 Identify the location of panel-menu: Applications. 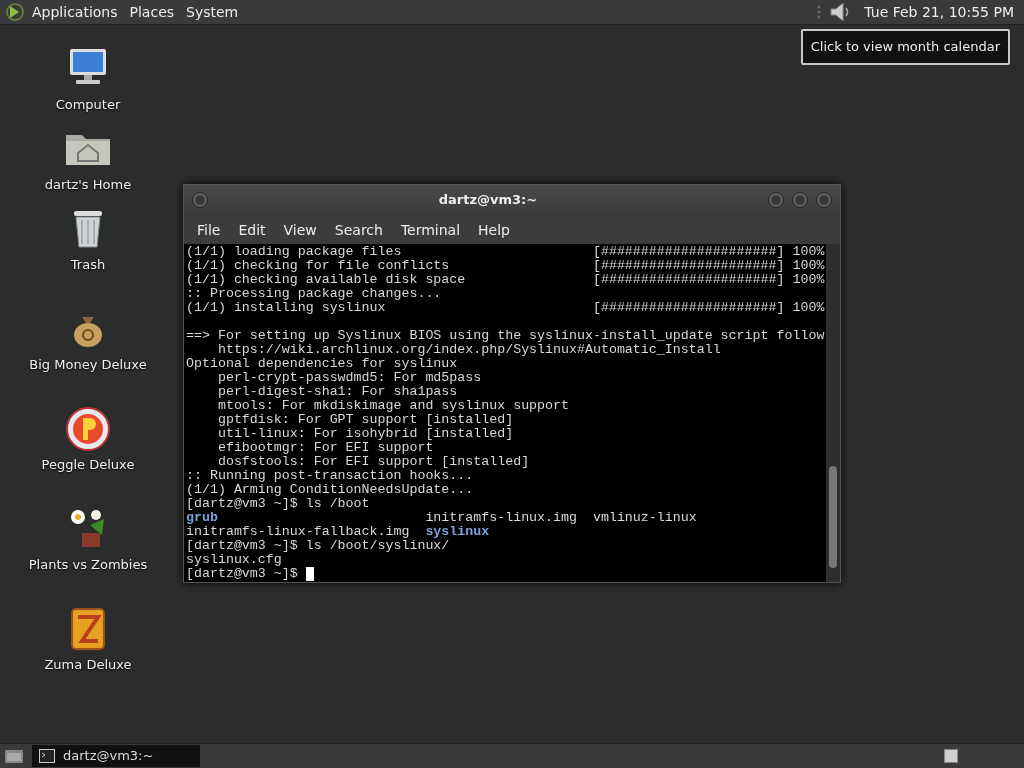
(75, 12).